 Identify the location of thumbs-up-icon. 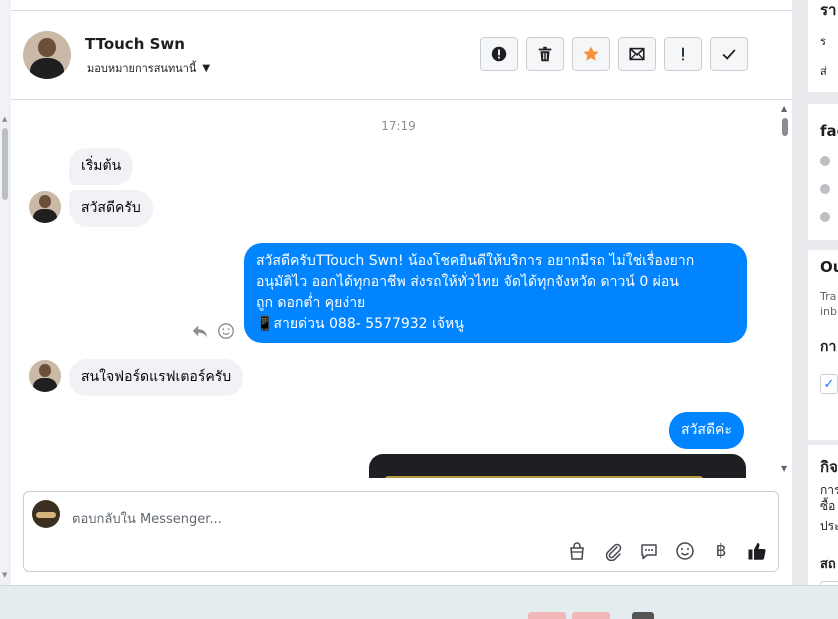
(757, 551).